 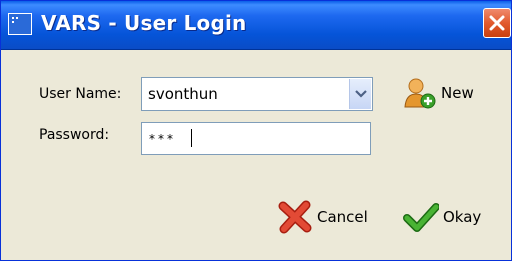 What do you see at coordinates (442, 217) in the screenshot?
I see `okay-button: Okay` at bounding box center [442, 217].